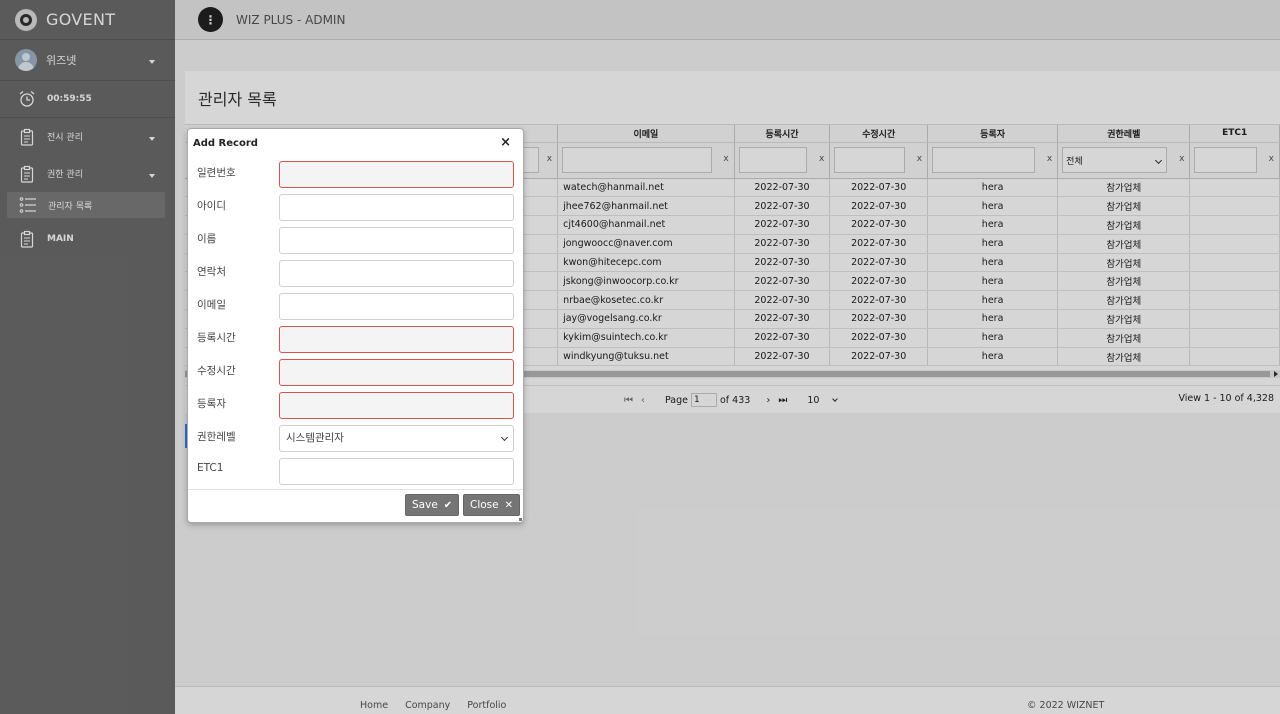 The image size is (1280, 714). What do you see at coordinates (216, 437) in the screenshot?
I see `field-label: 권한레벨` at bounding box center [216, 437].